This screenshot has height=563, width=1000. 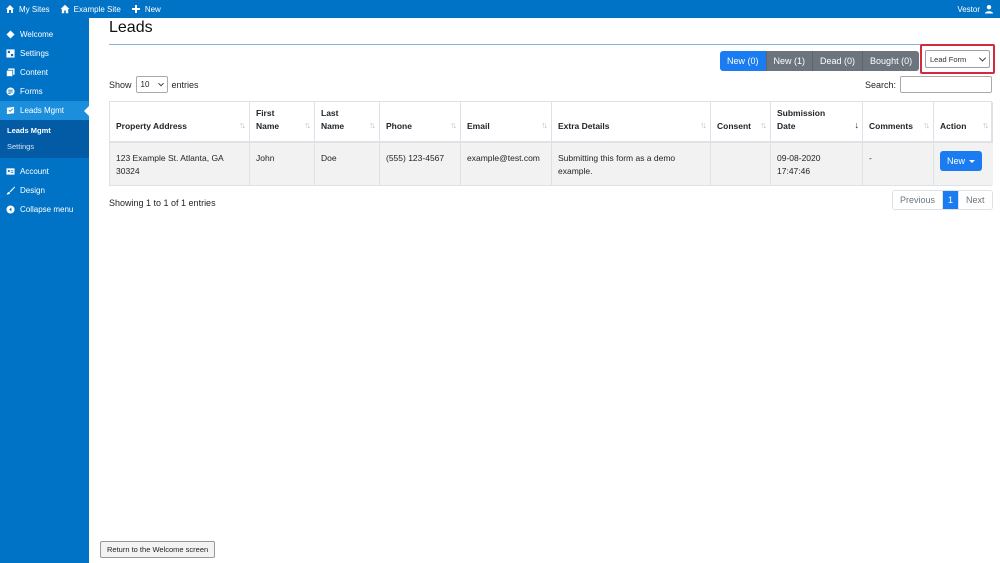 I want to click on sidebar-item-content: Content, so click(x=44, y=72).